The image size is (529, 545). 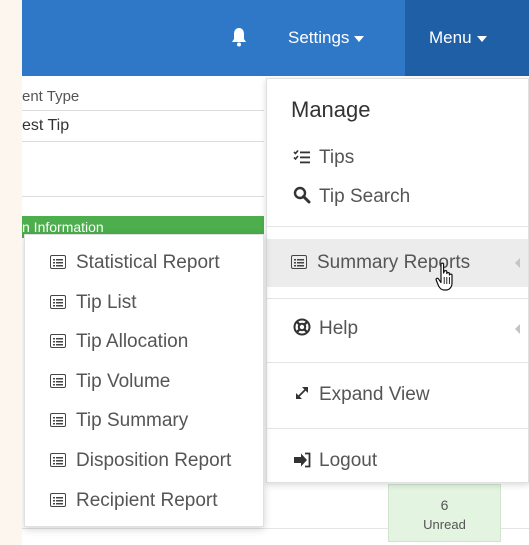 I want to click on settings-dropdown: Settings, so click(x=326, y=38).